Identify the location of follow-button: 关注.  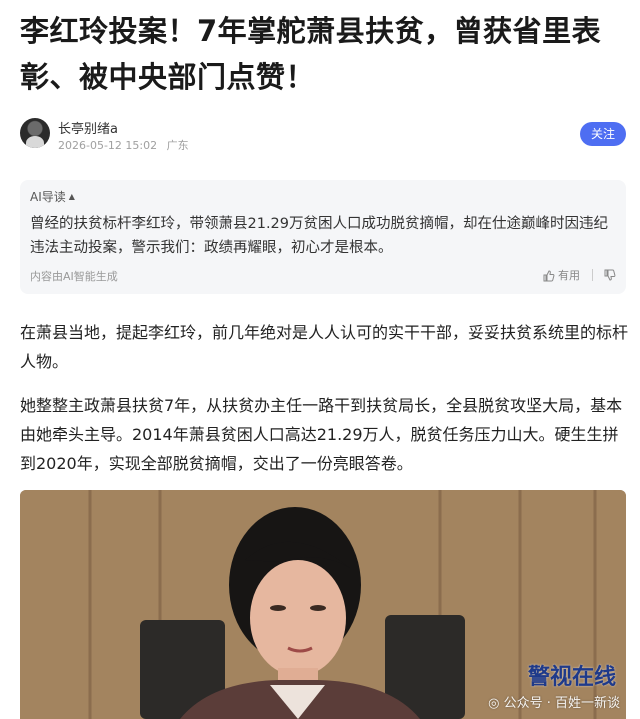
(603, 134).